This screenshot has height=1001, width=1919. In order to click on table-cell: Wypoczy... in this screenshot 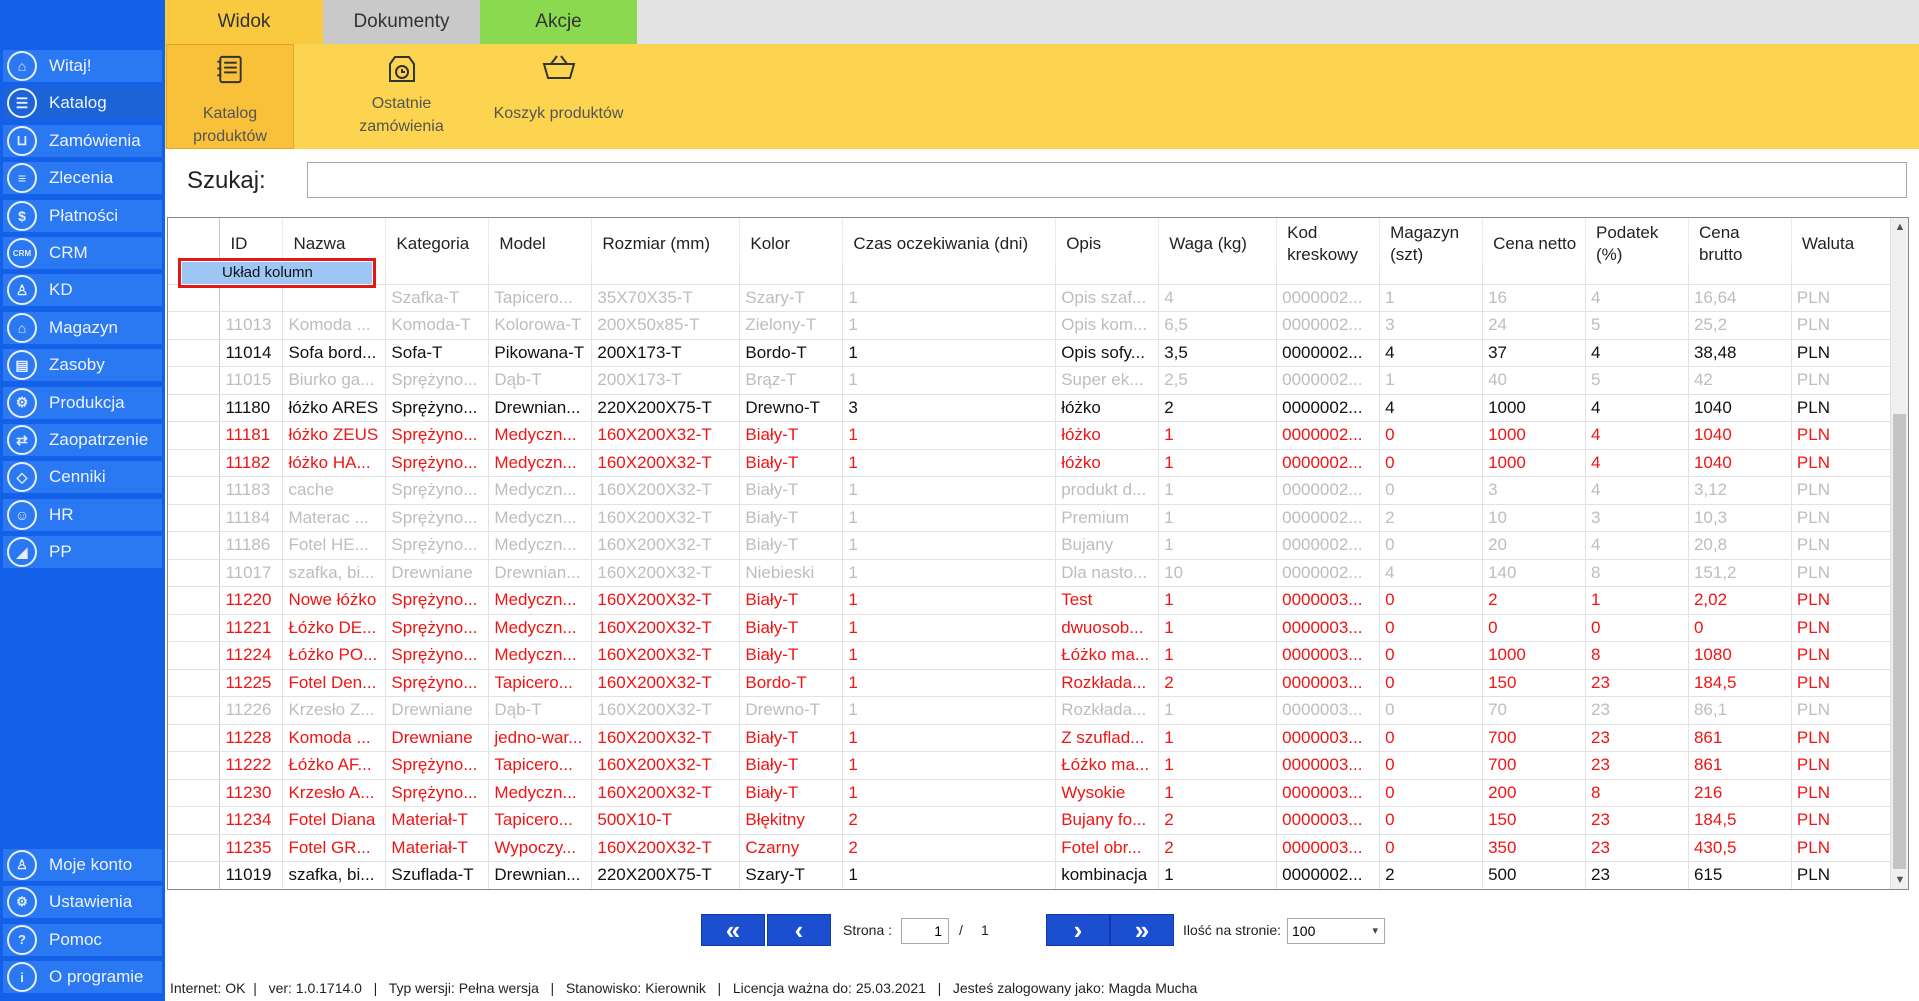, I will do `click(540, 848)`.